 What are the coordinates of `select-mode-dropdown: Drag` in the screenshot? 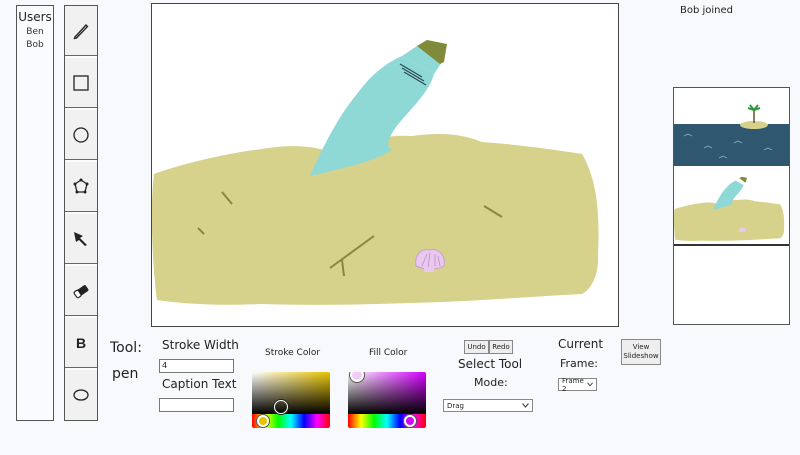 It's located at (488, 405).